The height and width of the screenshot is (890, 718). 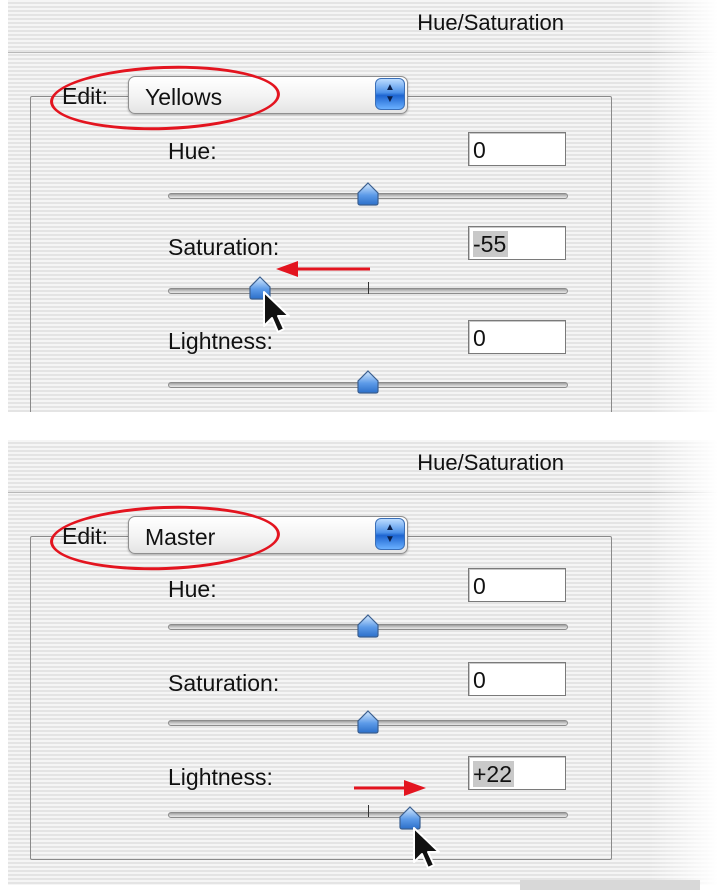 I want to click on edit-channel-select: Master ▲ ▼, so click(x=268, y=535).